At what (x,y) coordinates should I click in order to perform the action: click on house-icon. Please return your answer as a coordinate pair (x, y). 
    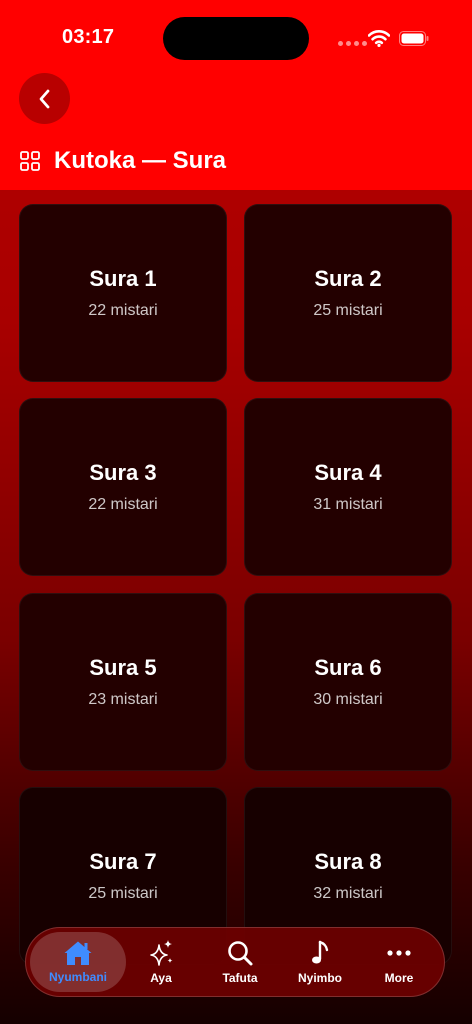
    Looking at the image, I should click on (78, 953).